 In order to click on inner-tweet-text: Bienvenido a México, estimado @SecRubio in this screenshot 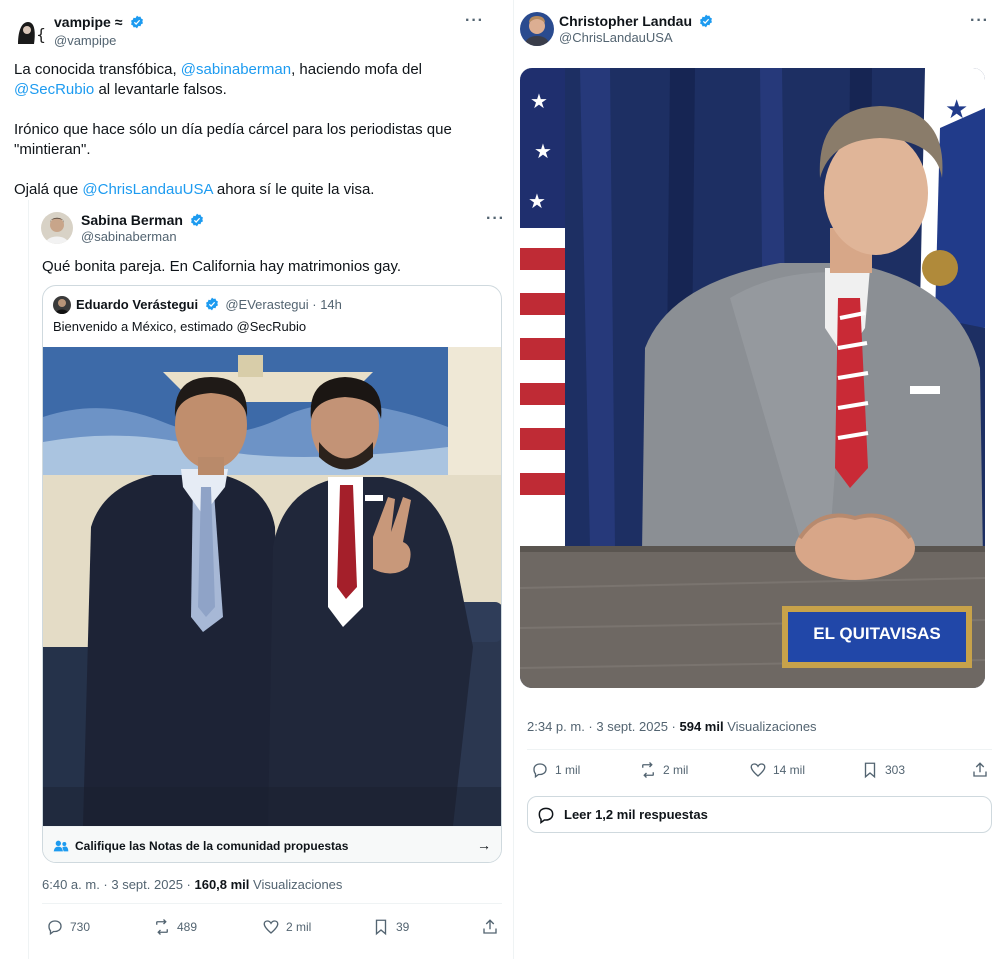, I will do `click(180, 326)`.